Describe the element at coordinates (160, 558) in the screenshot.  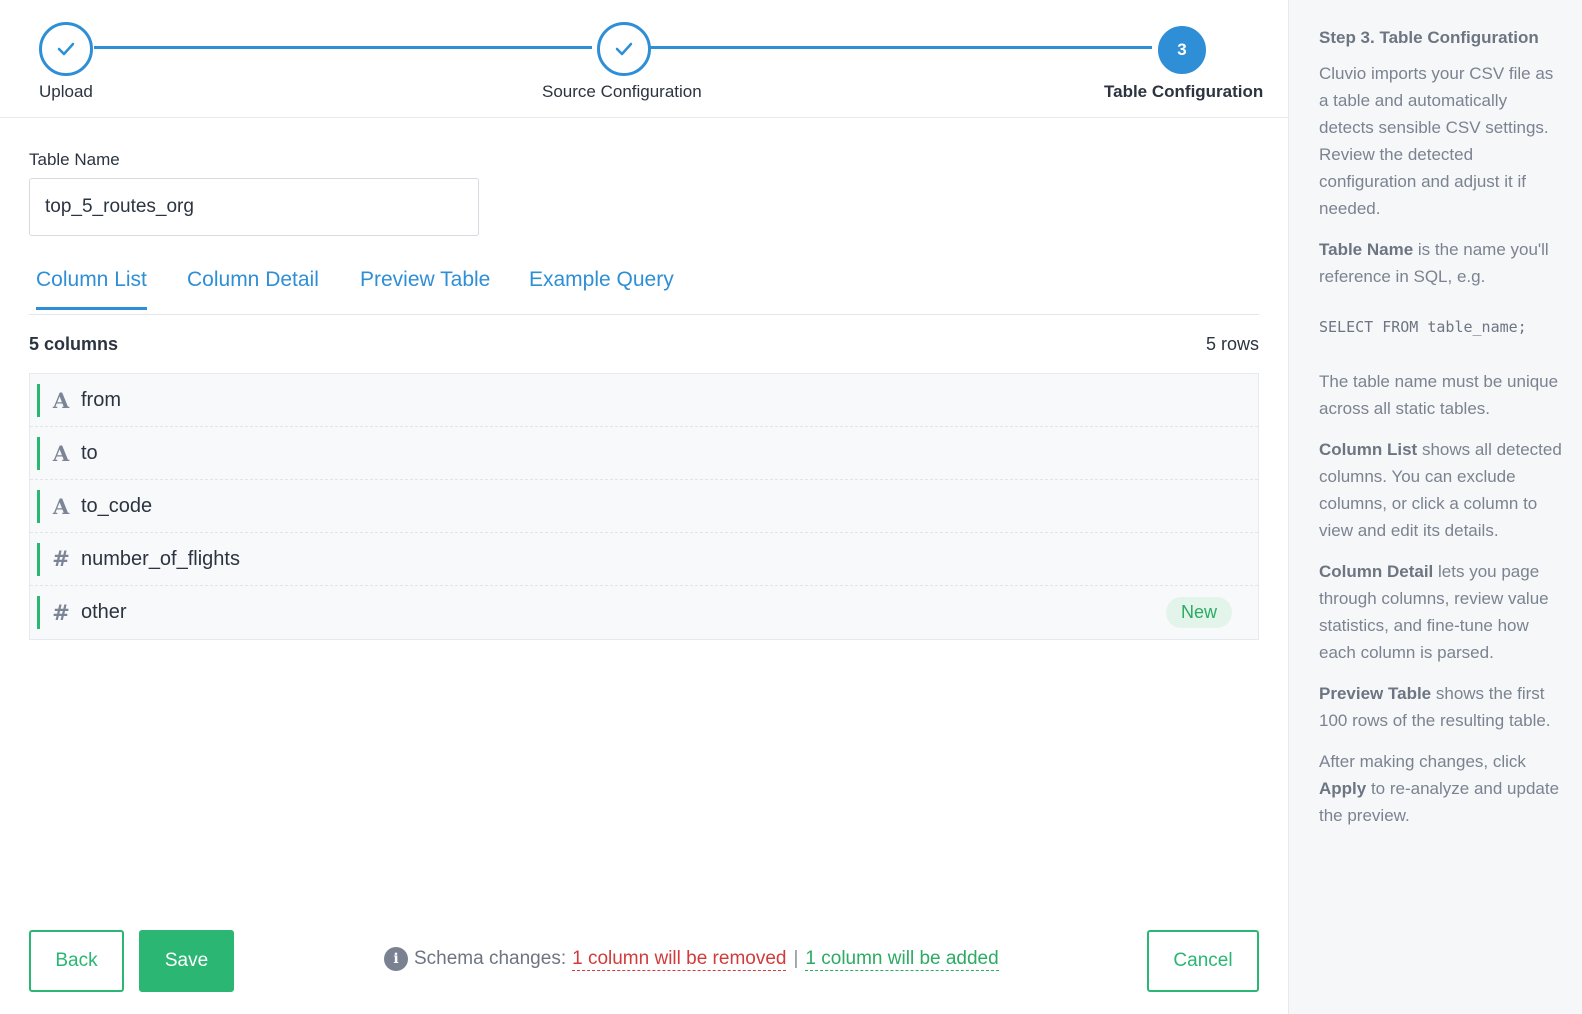
I see `column-name: number_of_flights` at that location.